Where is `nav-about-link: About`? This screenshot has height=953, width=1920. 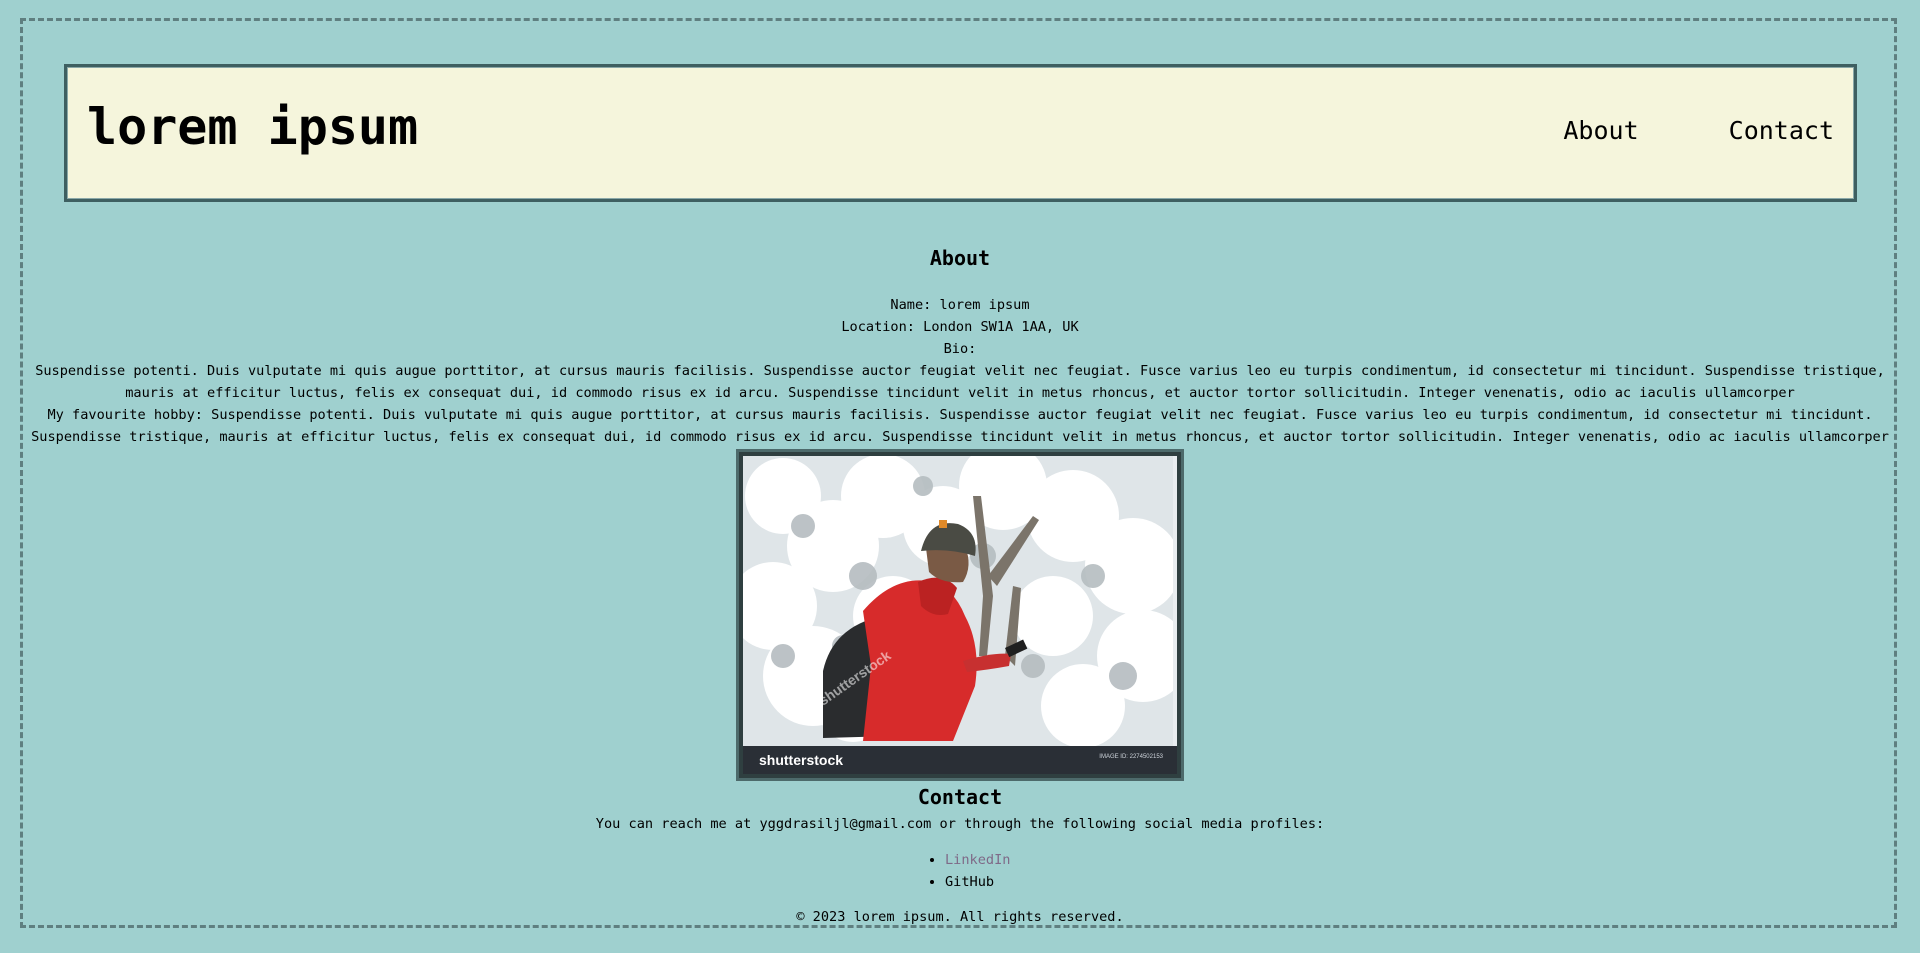
nav-about-link: About is located at coordinates (1600, 131).